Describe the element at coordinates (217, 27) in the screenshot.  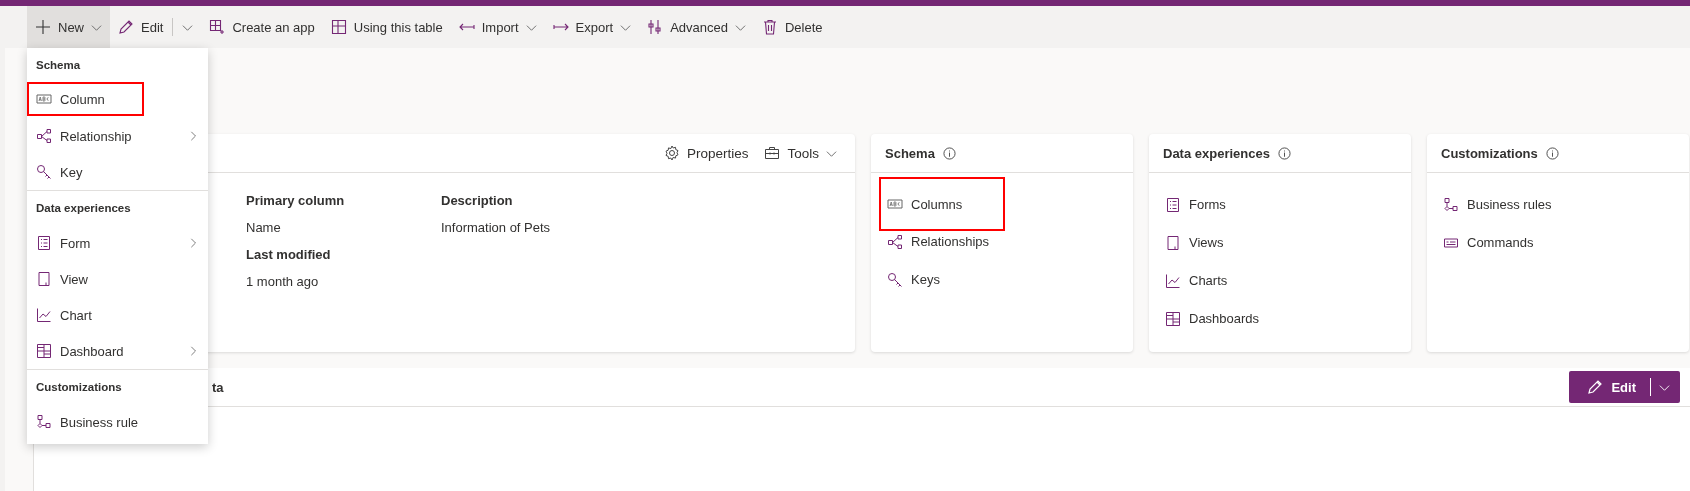
I see `grid-plus-icon` at that location.